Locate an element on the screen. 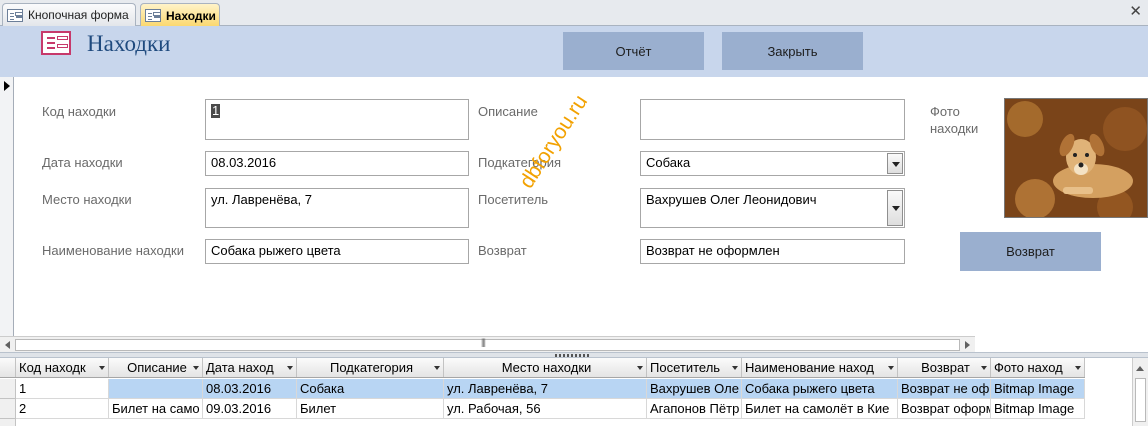 Image resolution: width=1148 pixels, height=426 pixels. dog-photo-icon is located at coordinates (1076, 158).